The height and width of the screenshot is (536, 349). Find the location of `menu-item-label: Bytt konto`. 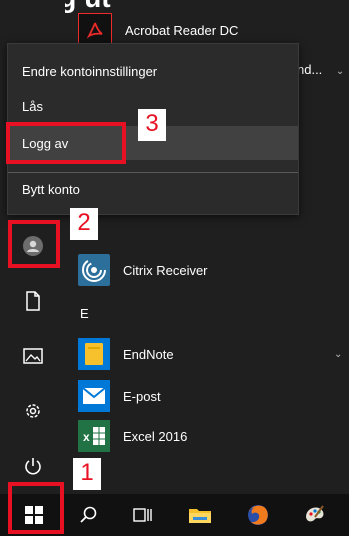

menu-item-label: Bytt konto is located at coordinates (51, 189).